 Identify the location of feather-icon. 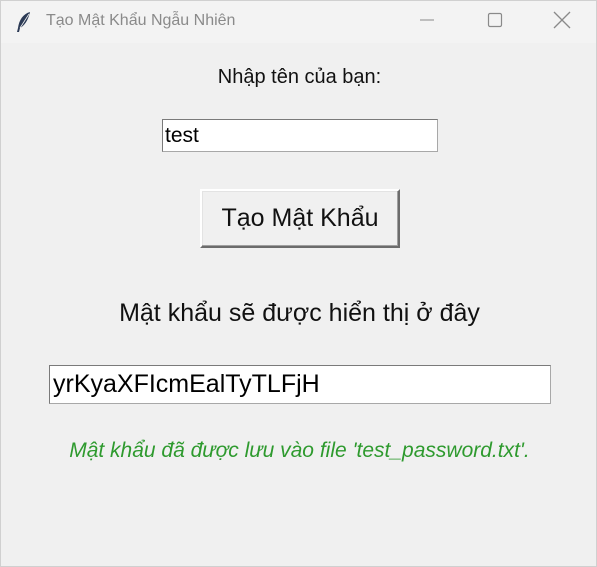
(24, 22).